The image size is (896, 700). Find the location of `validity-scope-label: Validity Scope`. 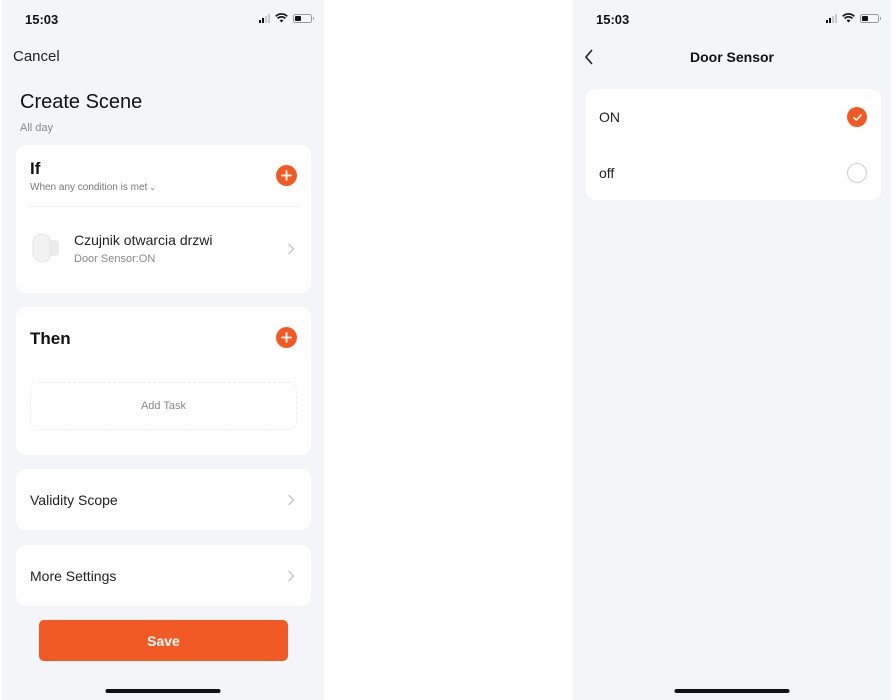

validity-scope-label: Validity Scope is located at coordinates (74, 500).